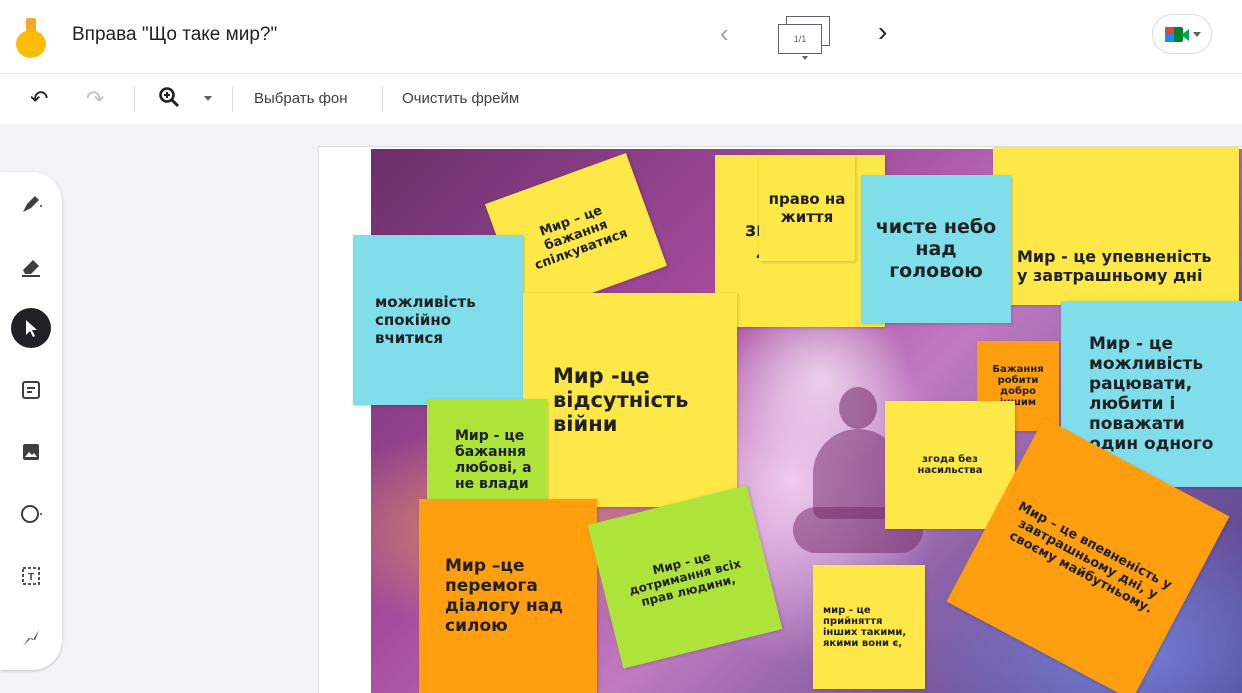  What do you see at coordinates (31, 452) in the screenshot?
I see `image-icon` at bounding box center [31, 452].